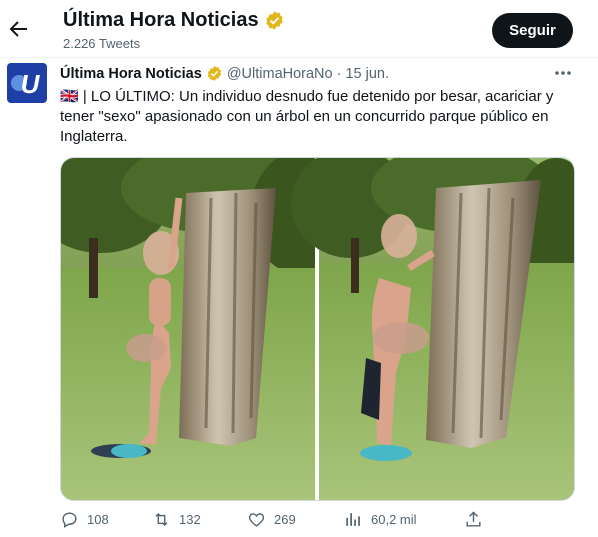 Image resolution: width=598 pixels, height=537 pixels. Describe the element at coordinates (299, 29) in the screenshot. I see `profile-header: Última Hora Noticias 2.226 Tweets Seguir` at that location.